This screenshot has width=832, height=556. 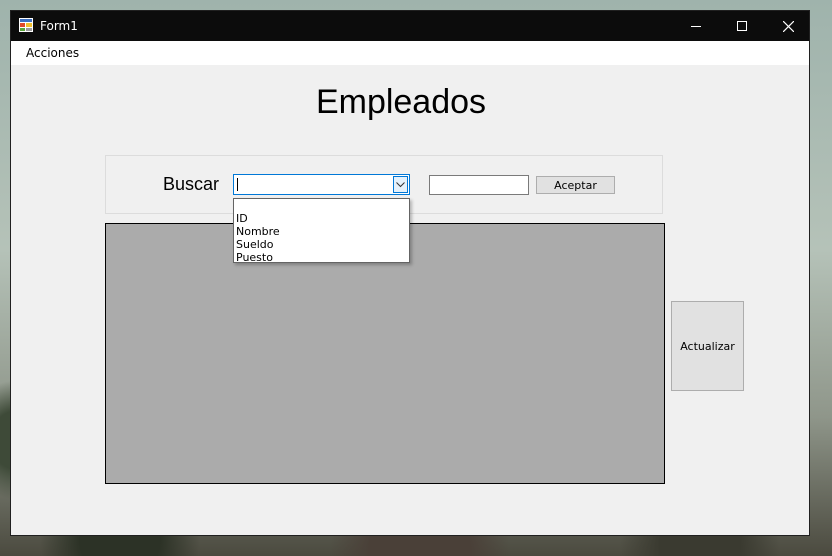 I want to click on search-label: Buscar, so click(x=191, y=184).